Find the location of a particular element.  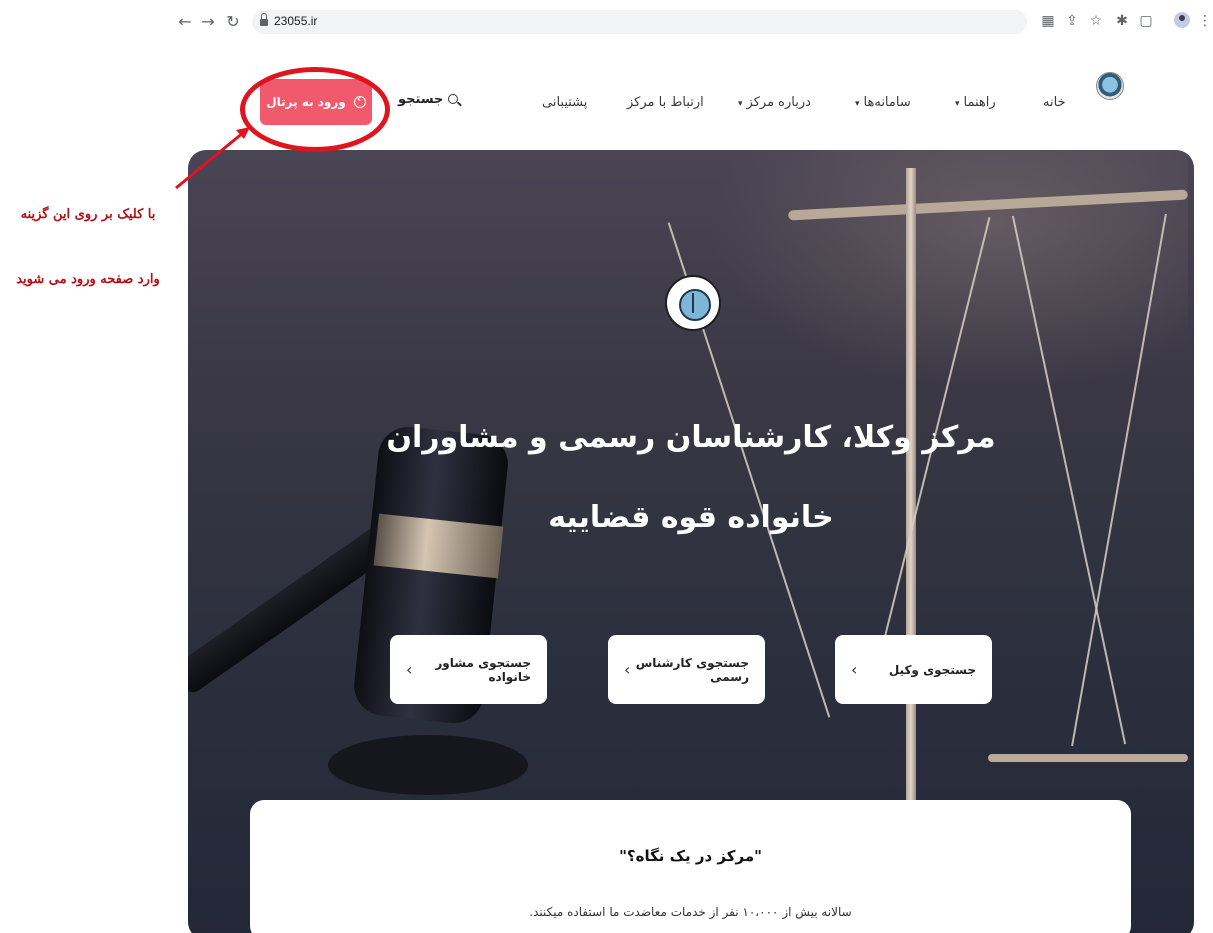

browser-toolbar: ← → ↻ 23055.ir ▦ ⇪ ☆ ✱ ▢ ⋮ is located at coordinates (606, 22).